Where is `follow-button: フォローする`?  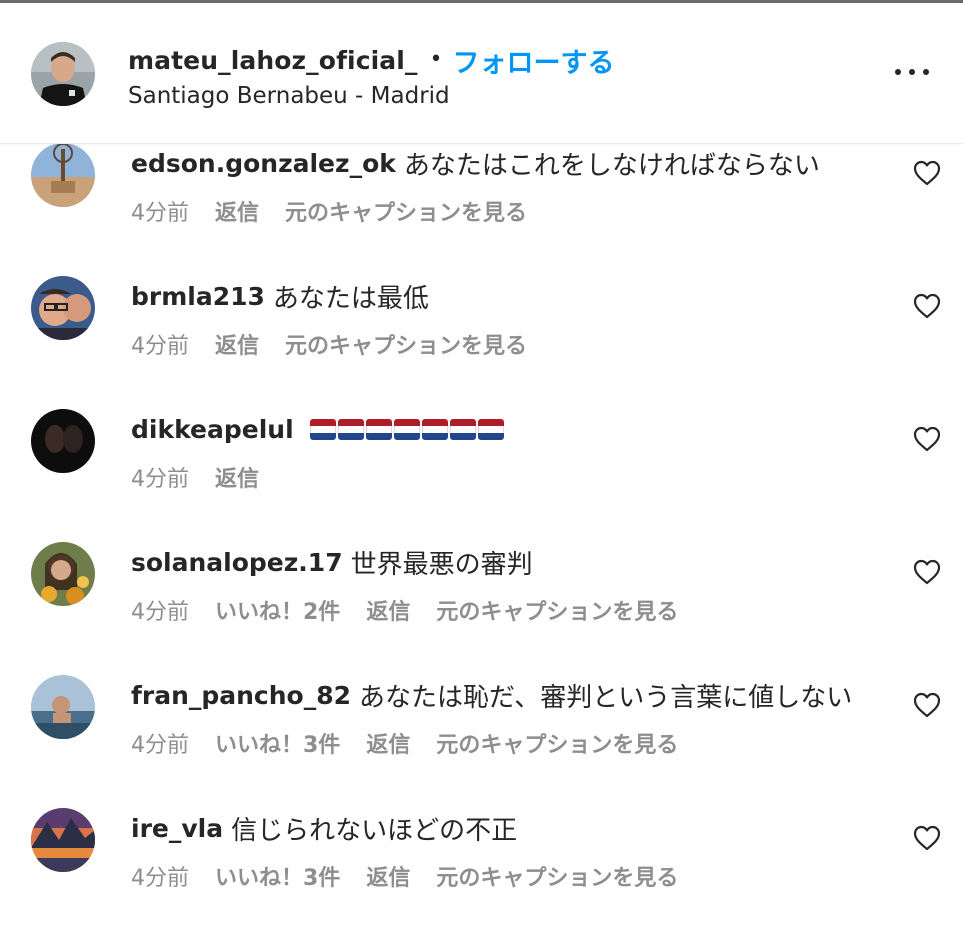 follow-button: フォローする is located at coordinates (534, 60).